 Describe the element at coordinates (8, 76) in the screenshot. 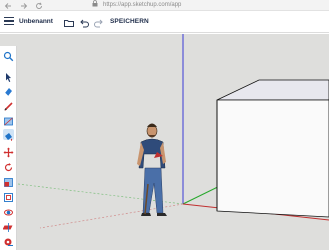

I see `select-arrow-icon` at that location.